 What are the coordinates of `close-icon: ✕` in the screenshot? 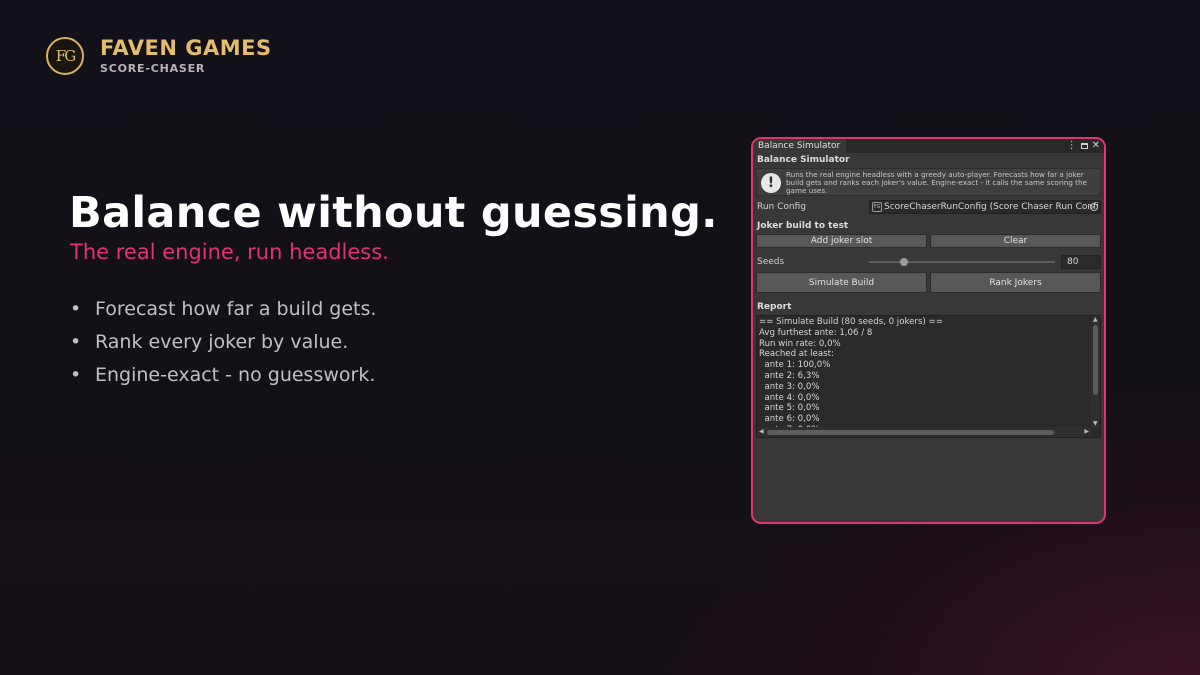 It's located at (1096, 146).